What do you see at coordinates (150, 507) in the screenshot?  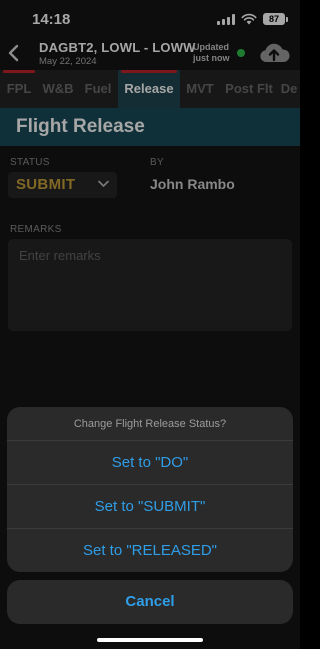 I see `set-submit-button: Set to "SUBMIT"` at bounding box center [150, 507].